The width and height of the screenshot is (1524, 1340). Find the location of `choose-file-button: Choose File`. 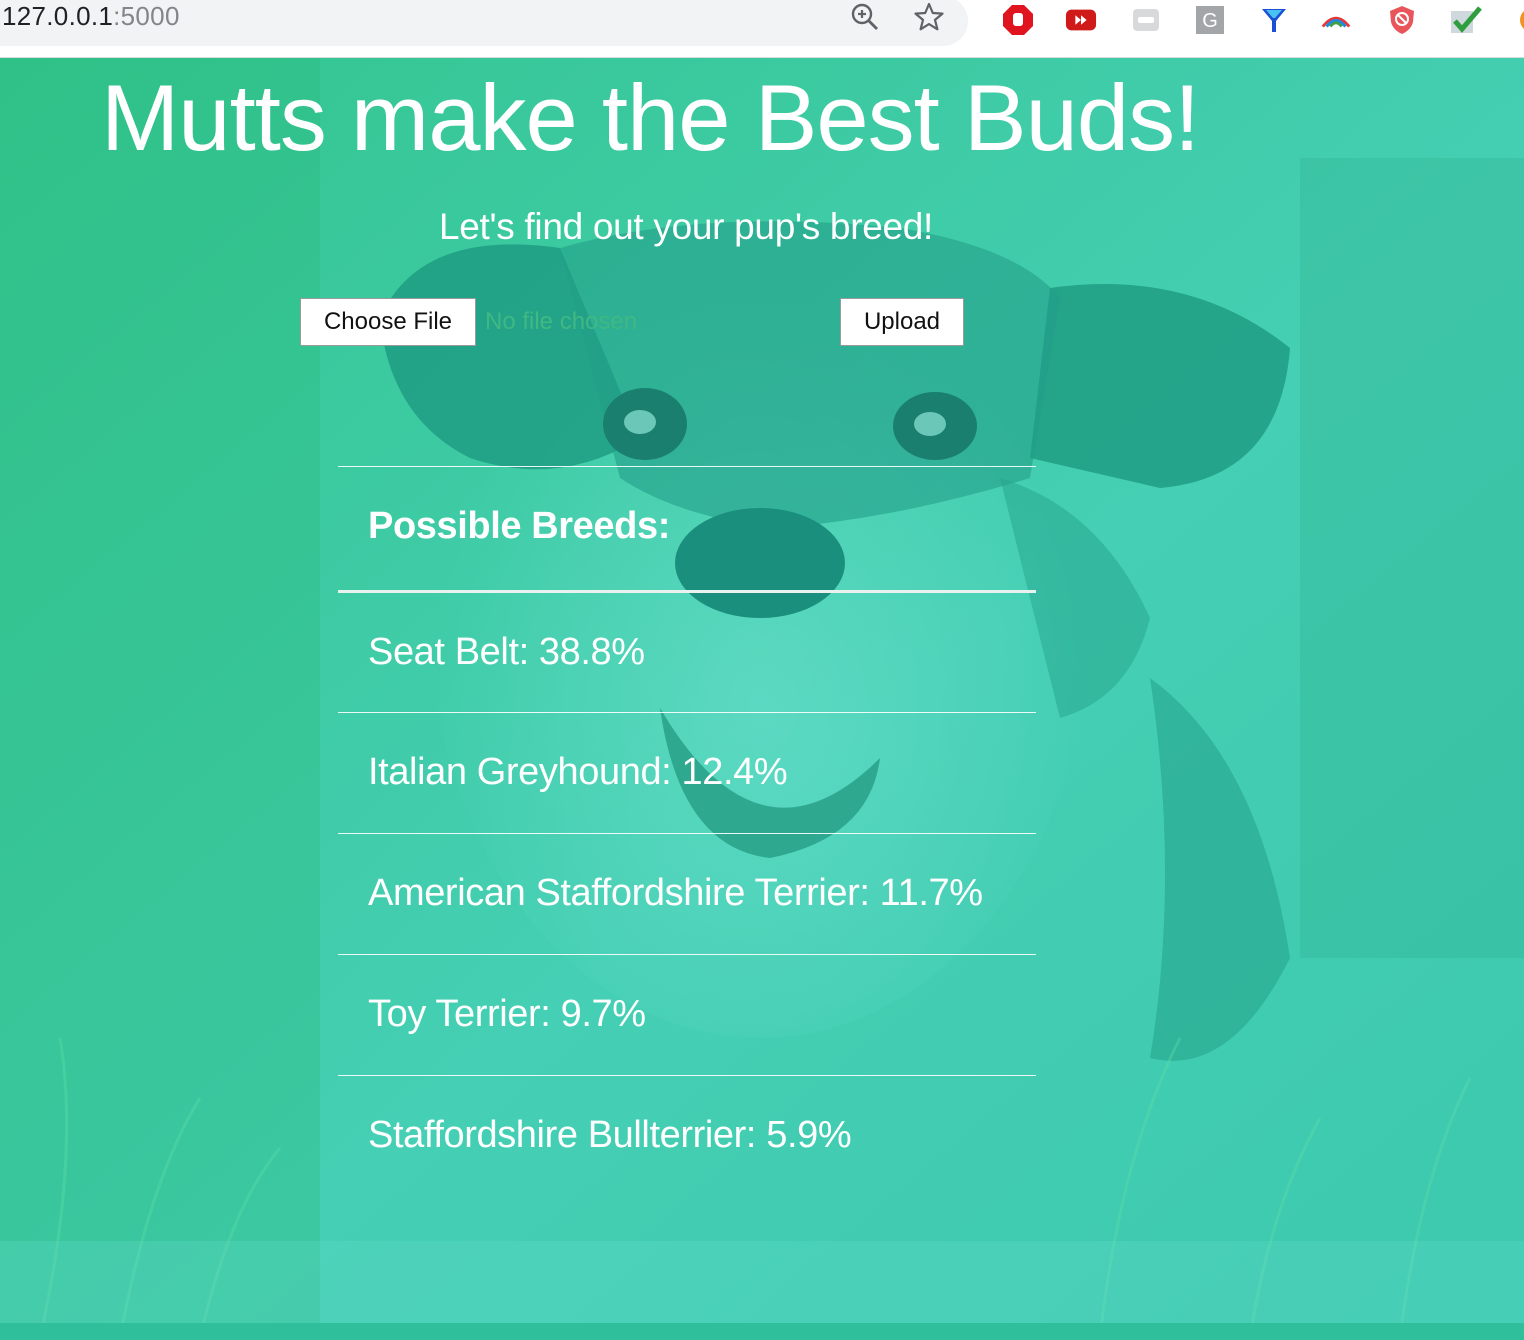

choose-file-button: Choose File is located at coordinates (388, 322).